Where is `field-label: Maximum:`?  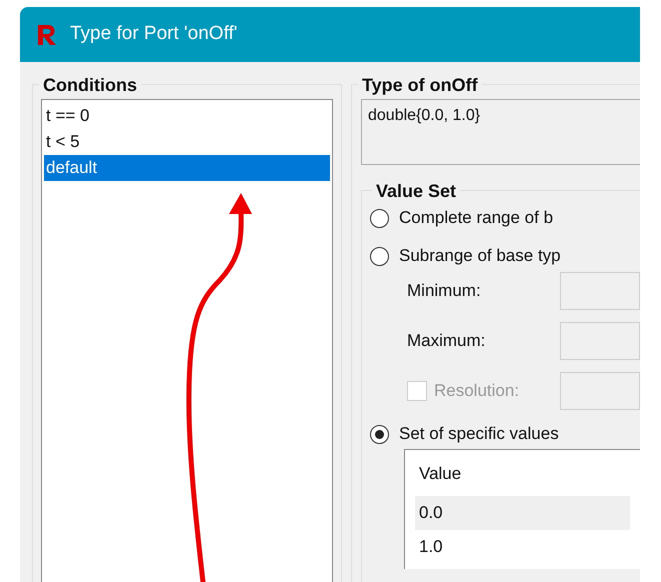 field-label: Maximum: is located at coordinates (446, 341).